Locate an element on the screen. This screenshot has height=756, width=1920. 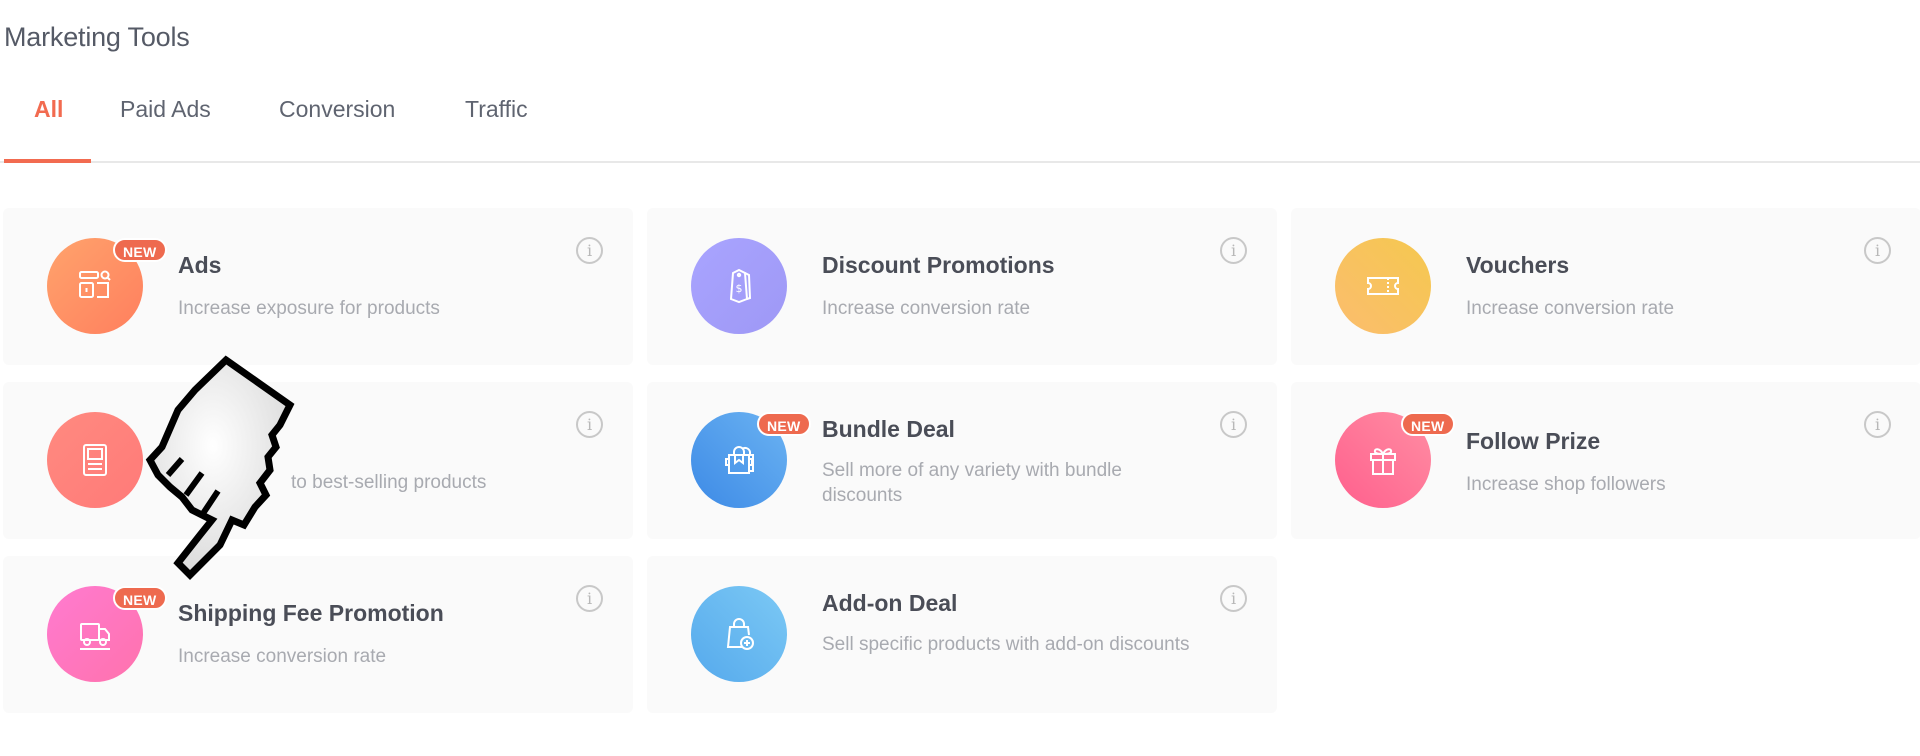
gift-icon: NEW is located at coordinates (1395, 460).